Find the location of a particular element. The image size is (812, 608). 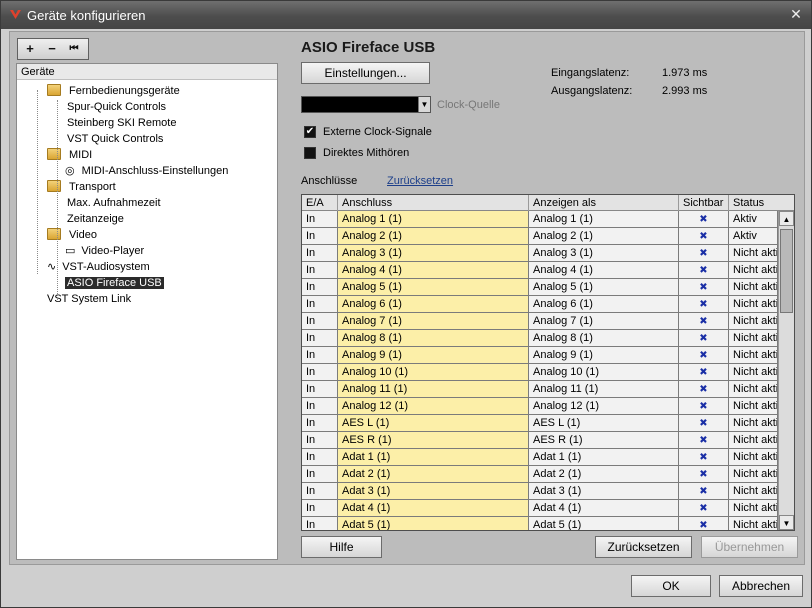

clock-source-select: ▼ is located at coordinates (366, 104).